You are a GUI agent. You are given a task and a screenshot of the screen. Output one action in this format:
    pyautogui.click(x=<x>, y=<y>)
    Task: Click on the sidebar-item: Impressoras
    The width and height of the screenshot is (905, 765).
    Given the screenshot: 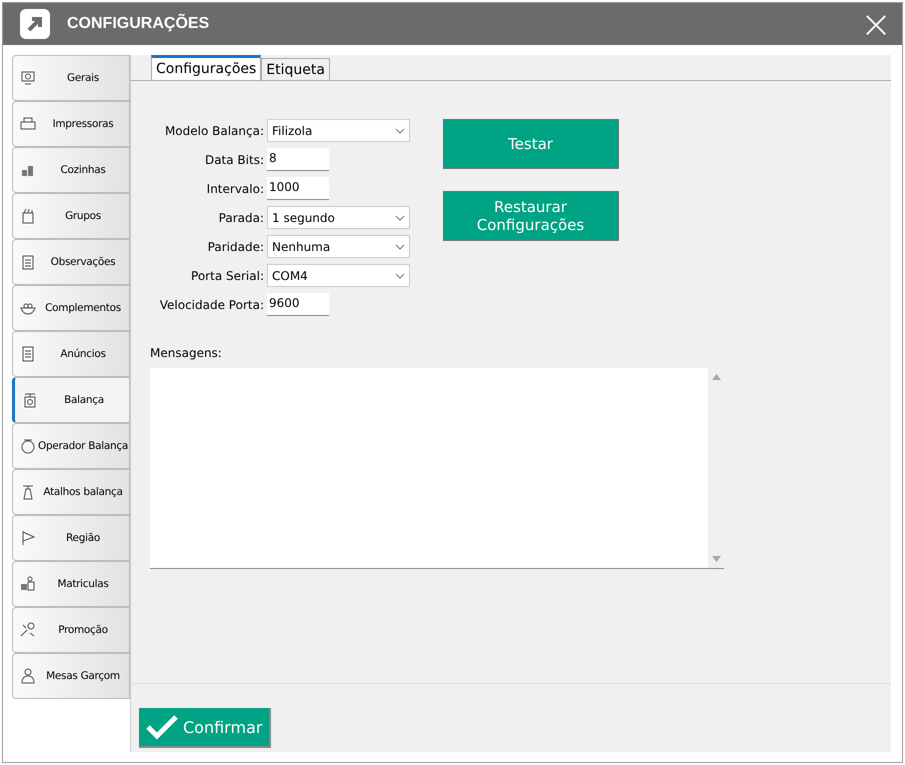 What is the action you would take?
    pyautogui.click(x=71, y=124)
    